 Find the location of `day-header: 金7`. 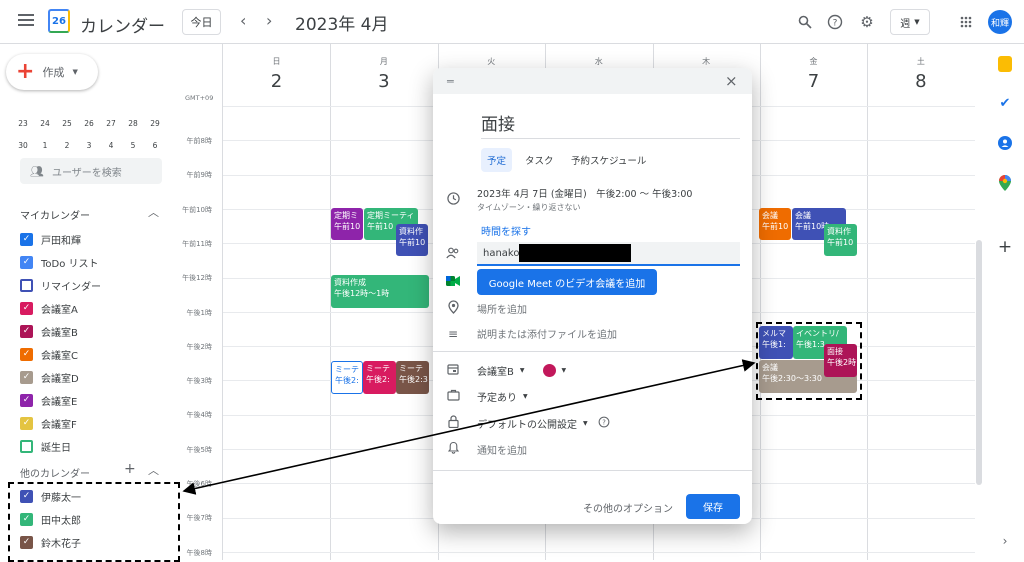

day-header: 金7 is located at coordinates (813, 74).